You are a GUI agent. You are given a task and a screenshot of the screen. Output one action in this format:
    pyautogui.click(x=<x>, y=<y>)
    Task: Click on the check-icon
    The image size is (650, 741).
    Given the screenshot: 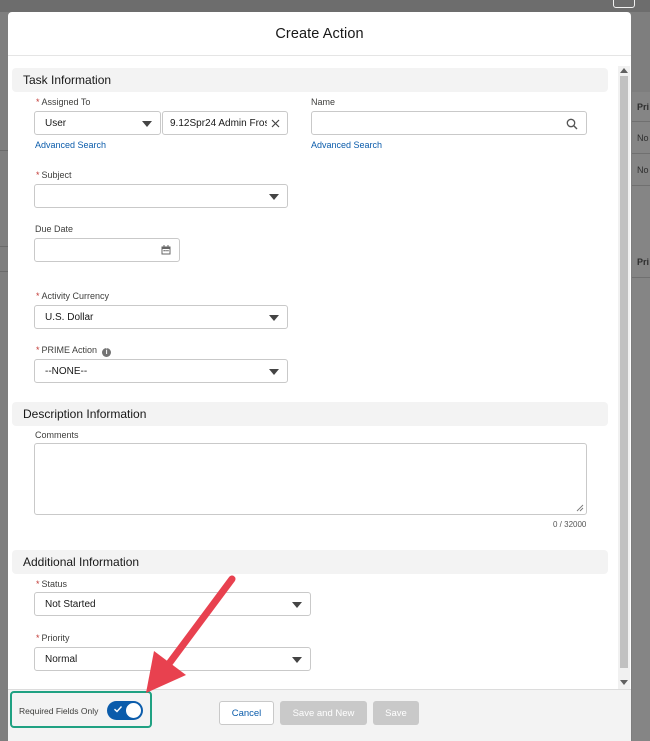 What is the action you would take?
    pyautogui.click(x=118, y=709)
    